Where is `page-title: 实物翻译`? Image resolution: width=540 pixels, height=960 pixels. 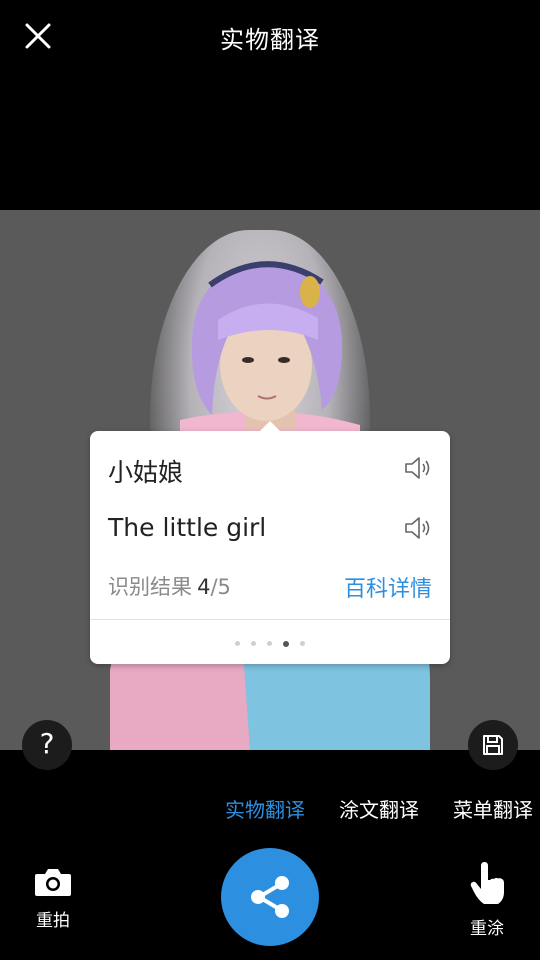
page-title: 实物翻译 is located at coordinates (270, 40).